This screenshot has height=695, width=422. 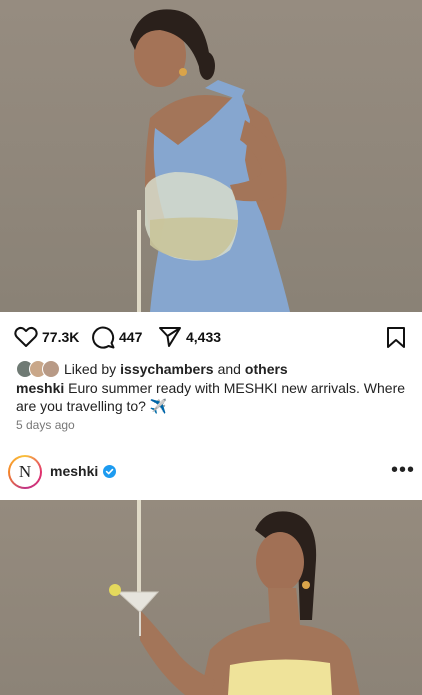 What do you see at coordinates (109, 471) in the screenshot?
I see `verified-badge-icon` at bounding box center [109, 471].